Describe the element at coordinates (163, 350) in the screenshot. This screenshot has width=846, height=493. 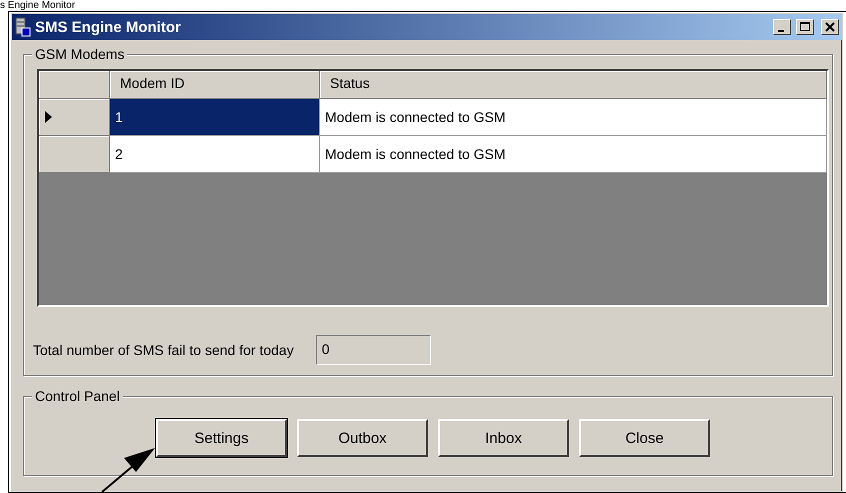
I see `fail-count-label: Total number of SMS fail to send for today` at that location.